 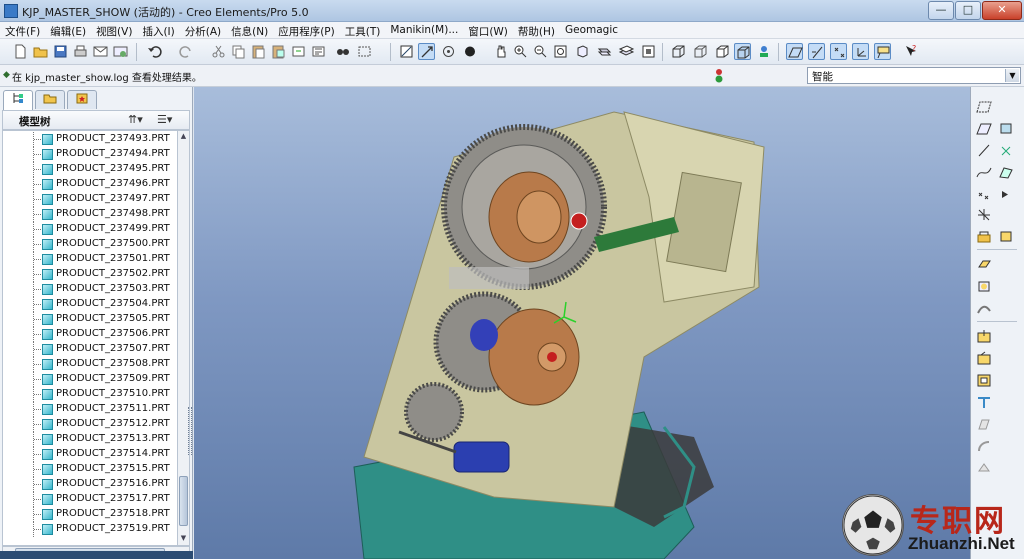 I want to click on tree-item: PRODUCT_237498.PRT, so click(x=90, y=214).